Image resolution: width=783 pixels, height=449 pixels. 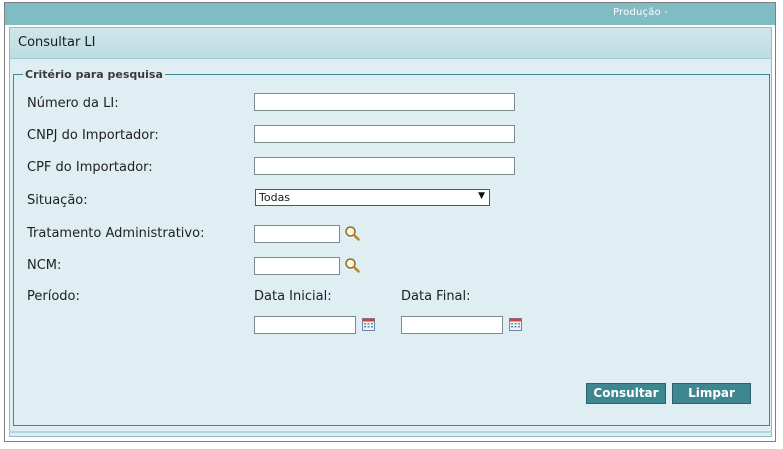 I want to click on chevron-down-icon: ▼, so click(x=481, y=196).